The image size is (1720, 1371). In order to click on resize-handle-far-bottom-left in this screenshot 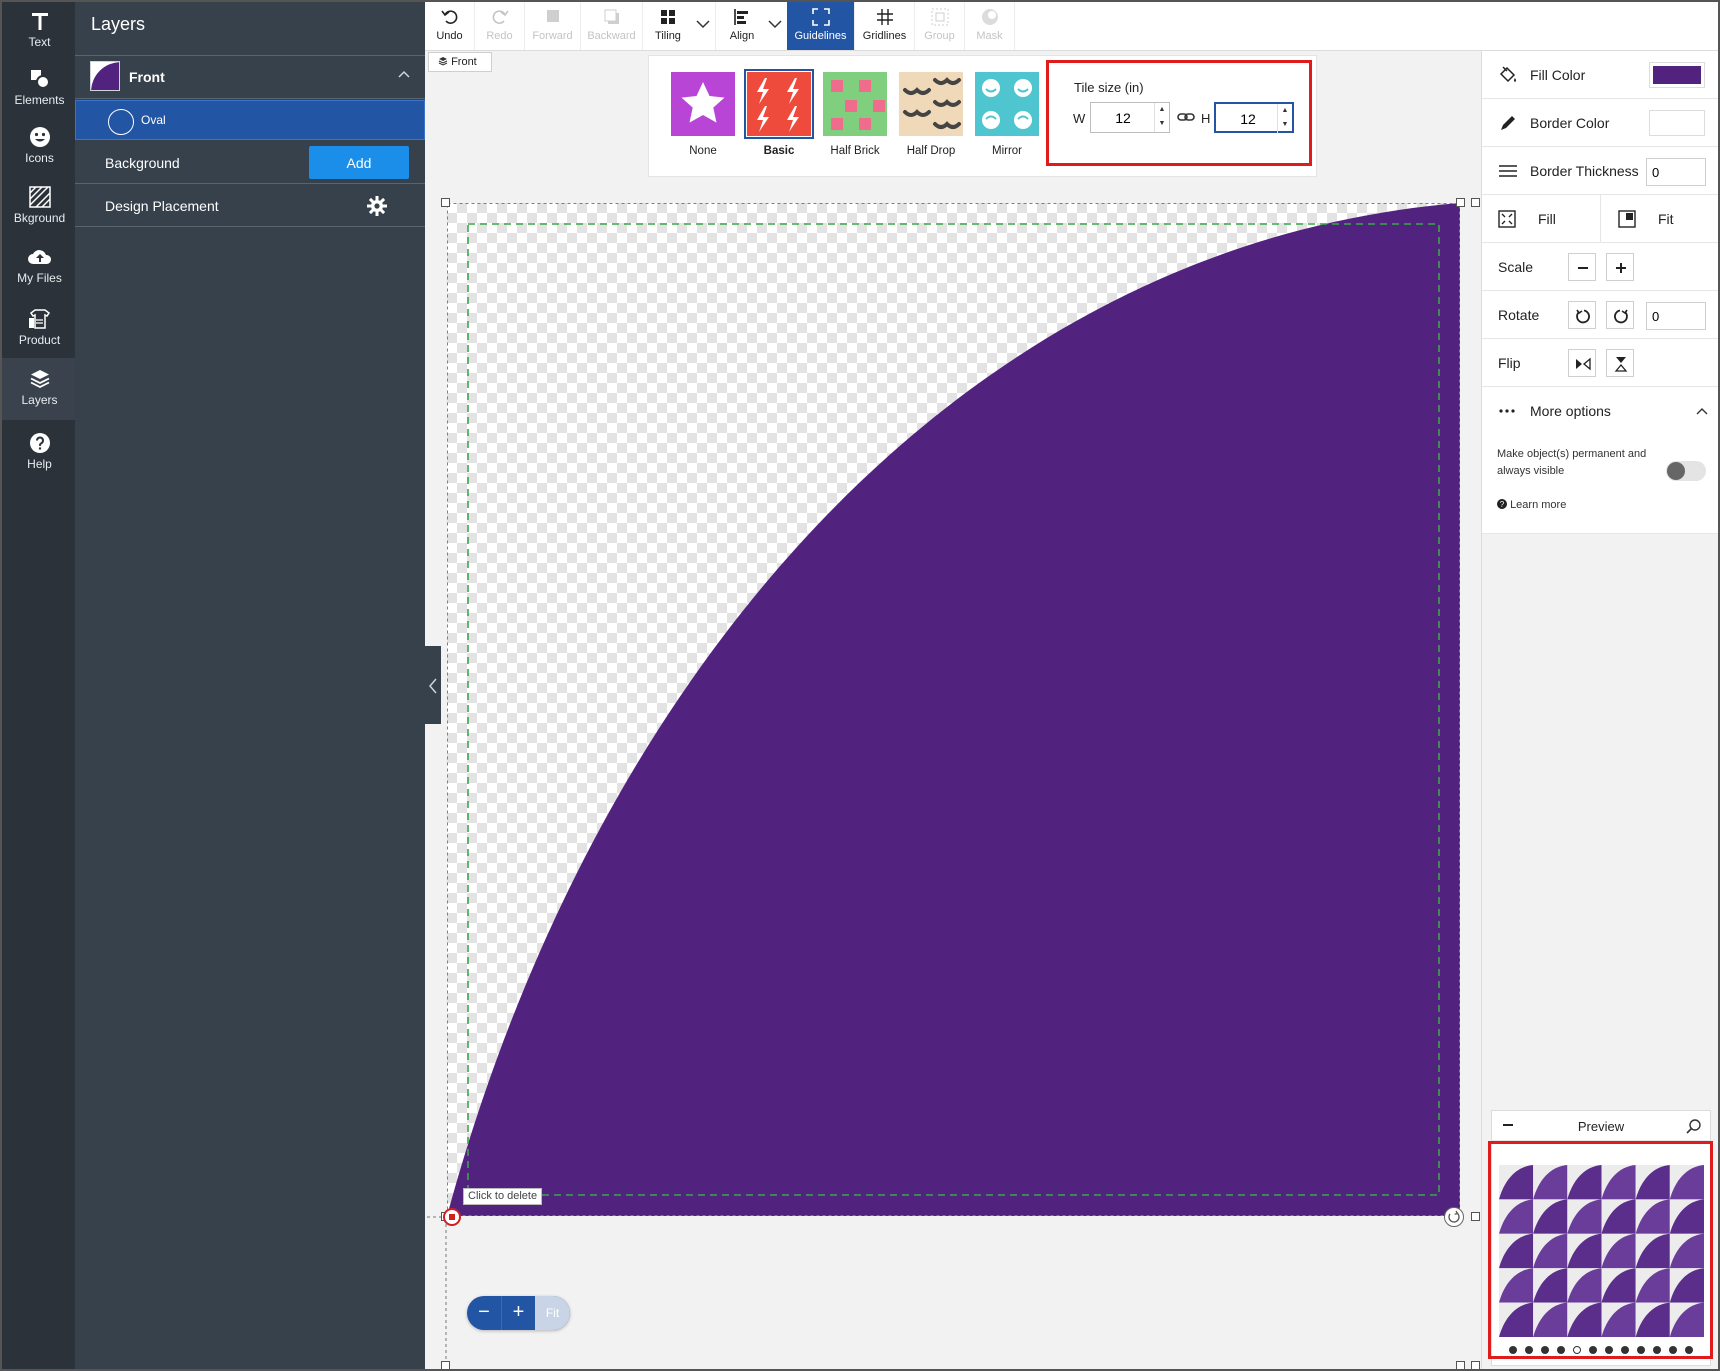, I will do `click(445, 1365)`.